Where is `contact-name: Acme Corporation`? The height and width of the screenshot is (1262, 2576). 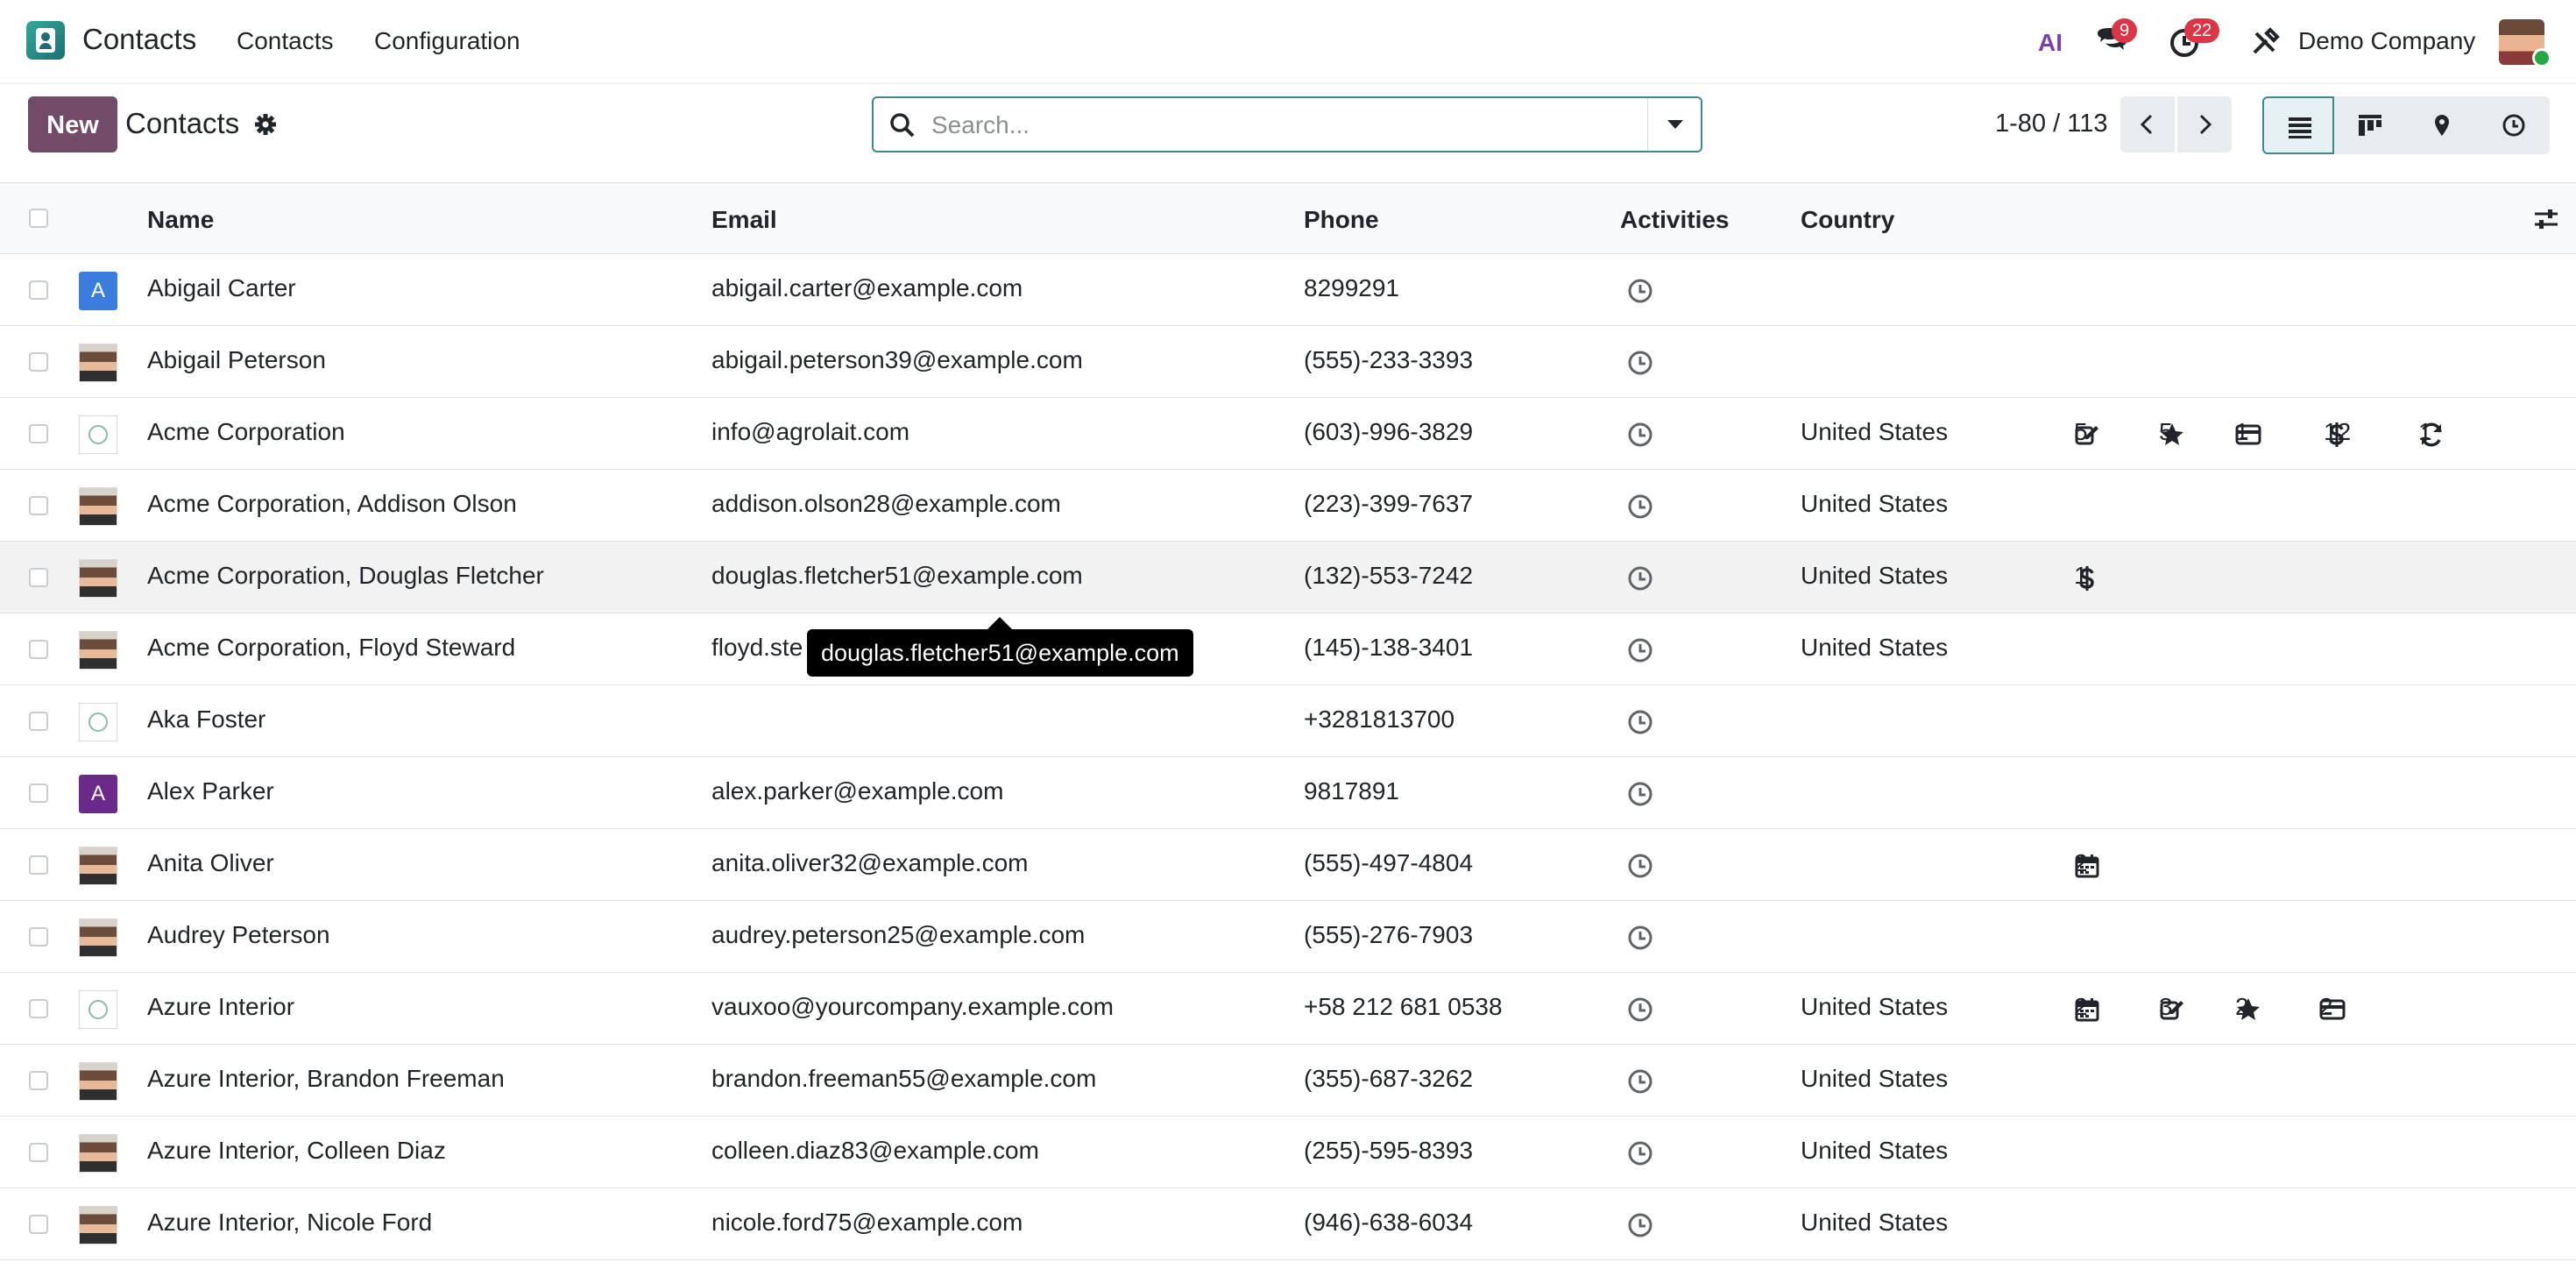
contact-name: Acme Corporation is located at coordinates (246, 432).